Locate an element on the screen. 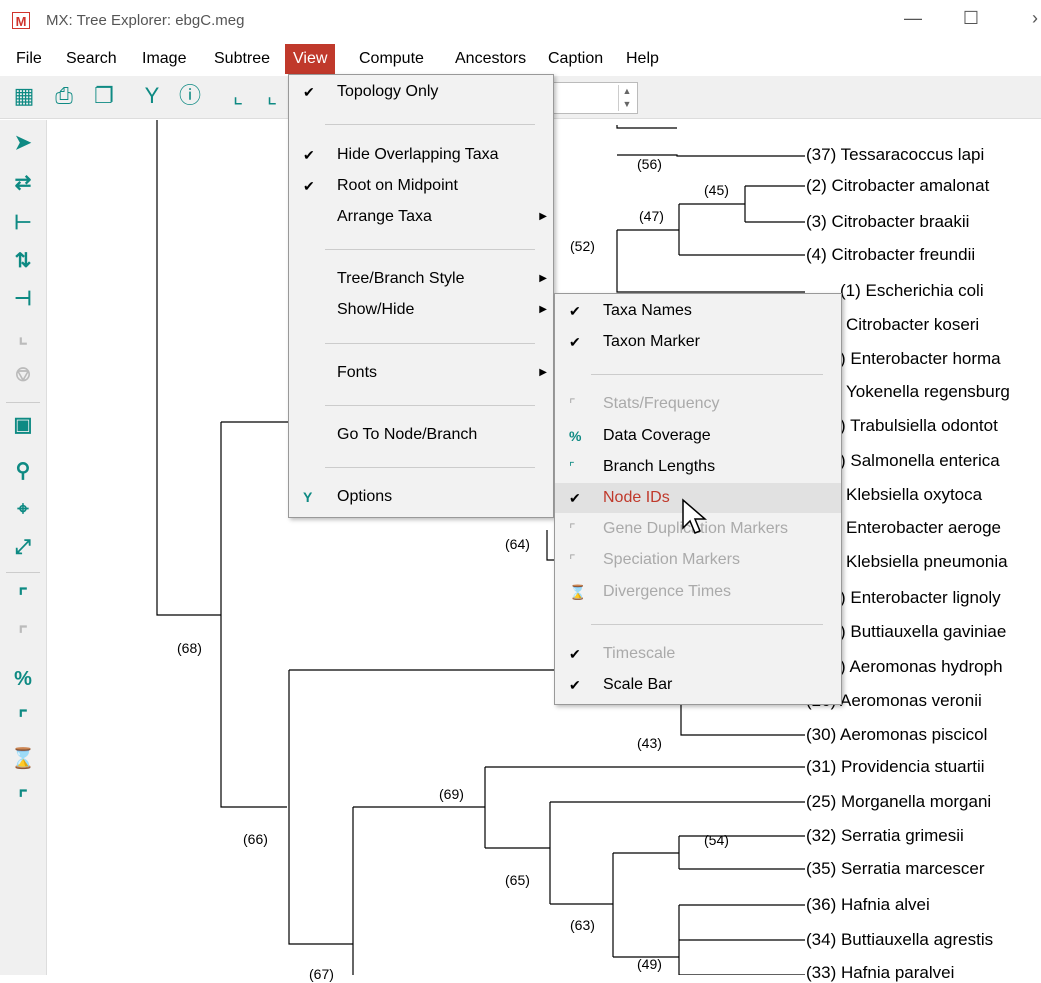 This screenshot has width=1041, height=983. menu-hide-overlapping-taxa: ✔ Hide Overlapping Taxa is located at coordinates (421, 155).